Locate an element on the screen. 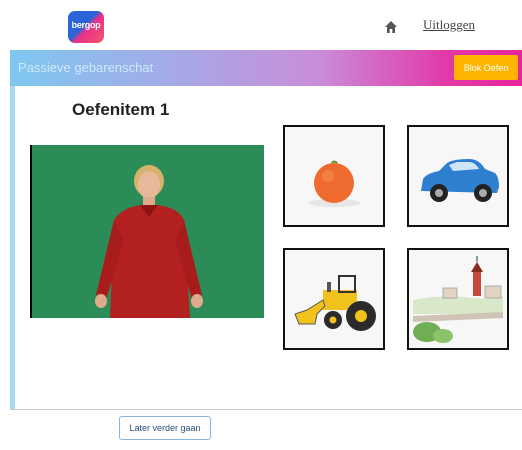 This screenshot has height=450, width=522. choice-village is located at coordinates (458, 299).